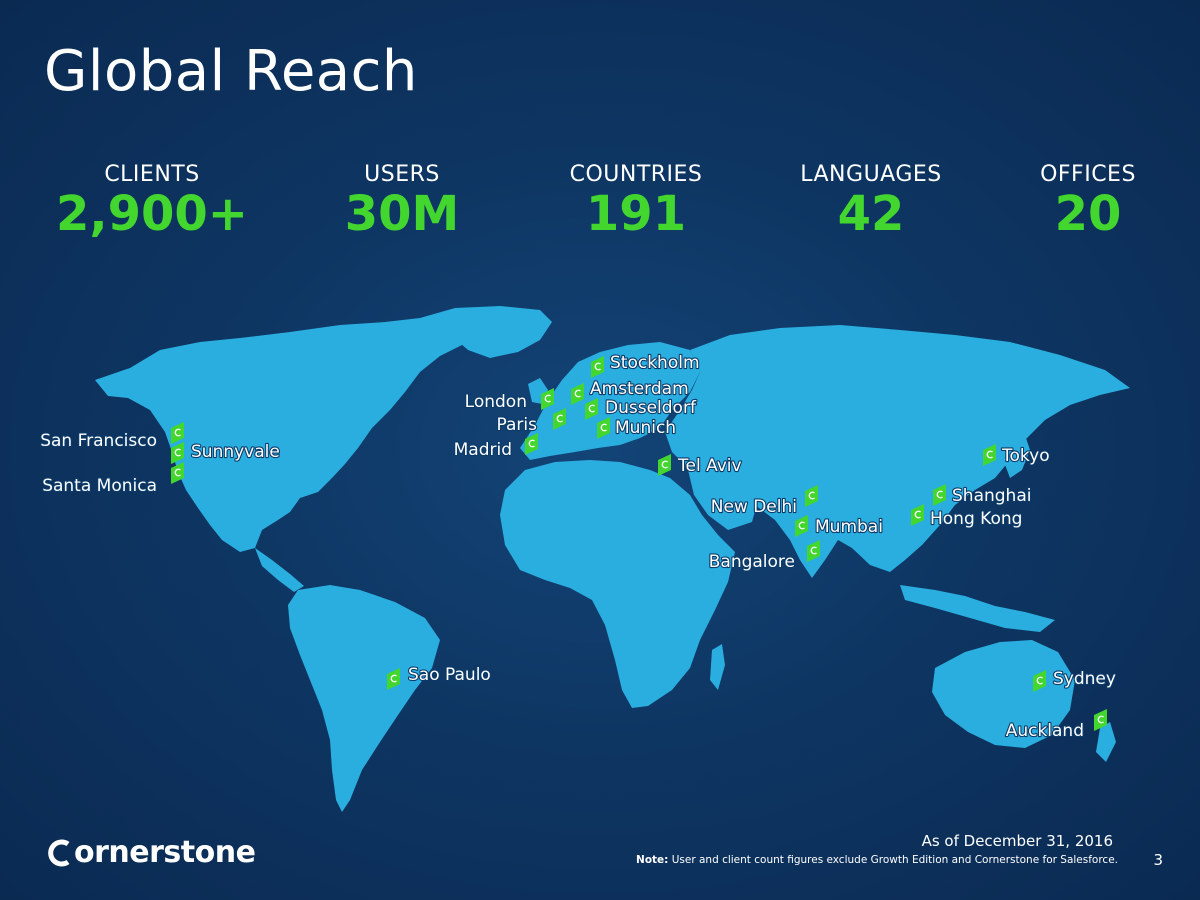  What do you see at coordinates (639, 389) in the screenshot?
I see `office-label-amsterdam: Amsterdam` at bounding box center [639, 389].